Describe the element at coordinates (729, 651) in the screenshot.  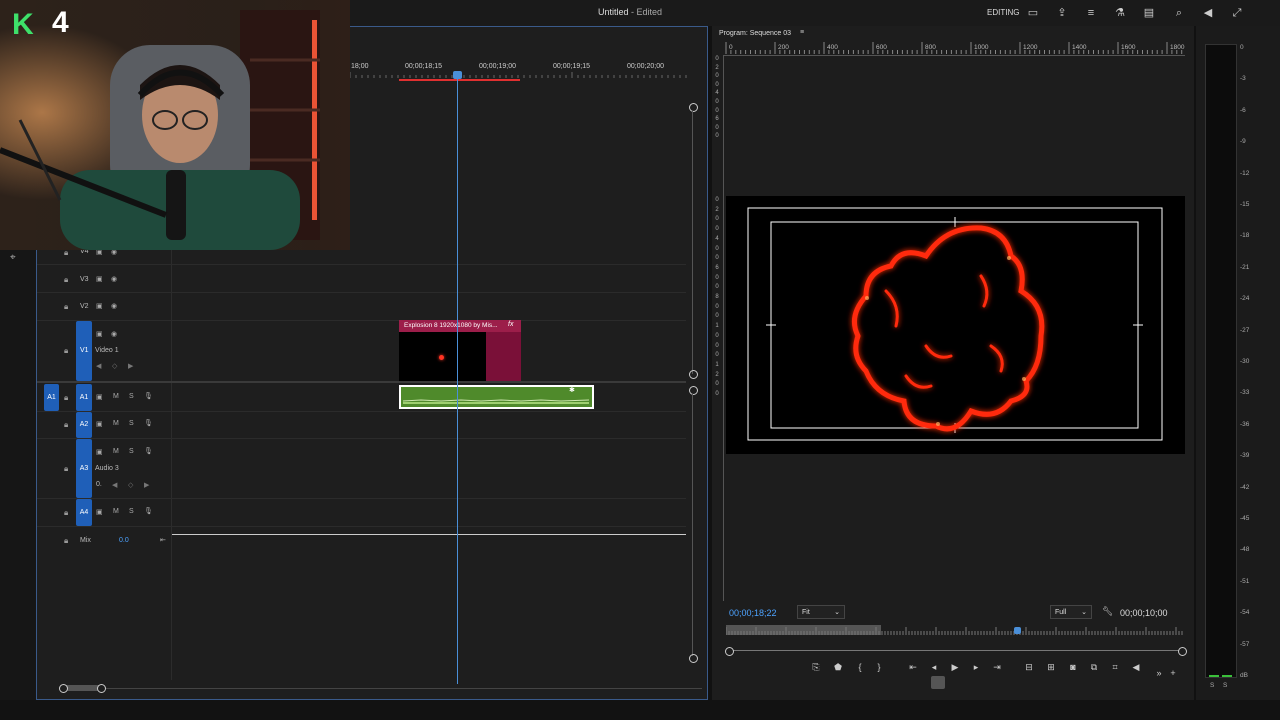
I see `program-scroll-left-handle` at that location.